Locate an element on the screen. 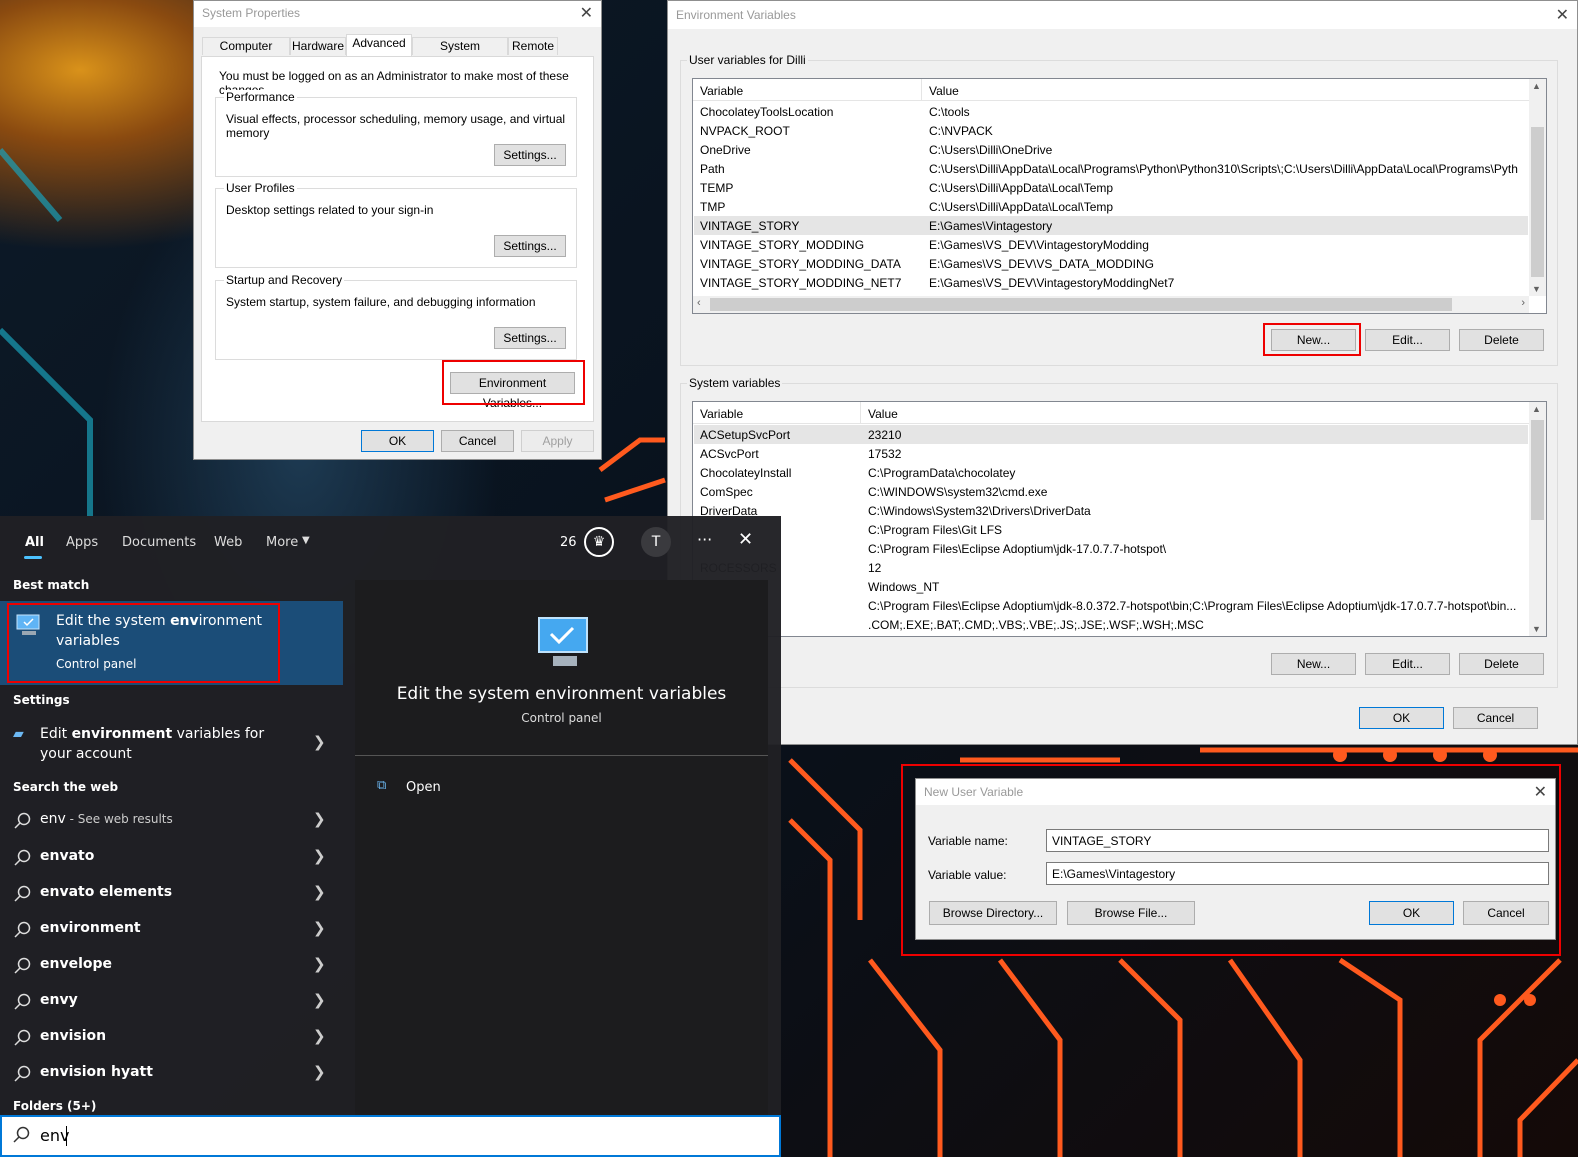 The width and height of the screenshot is (1578, 1157). tab-computer-name: Computer Name is located at coordinates (246, 53).